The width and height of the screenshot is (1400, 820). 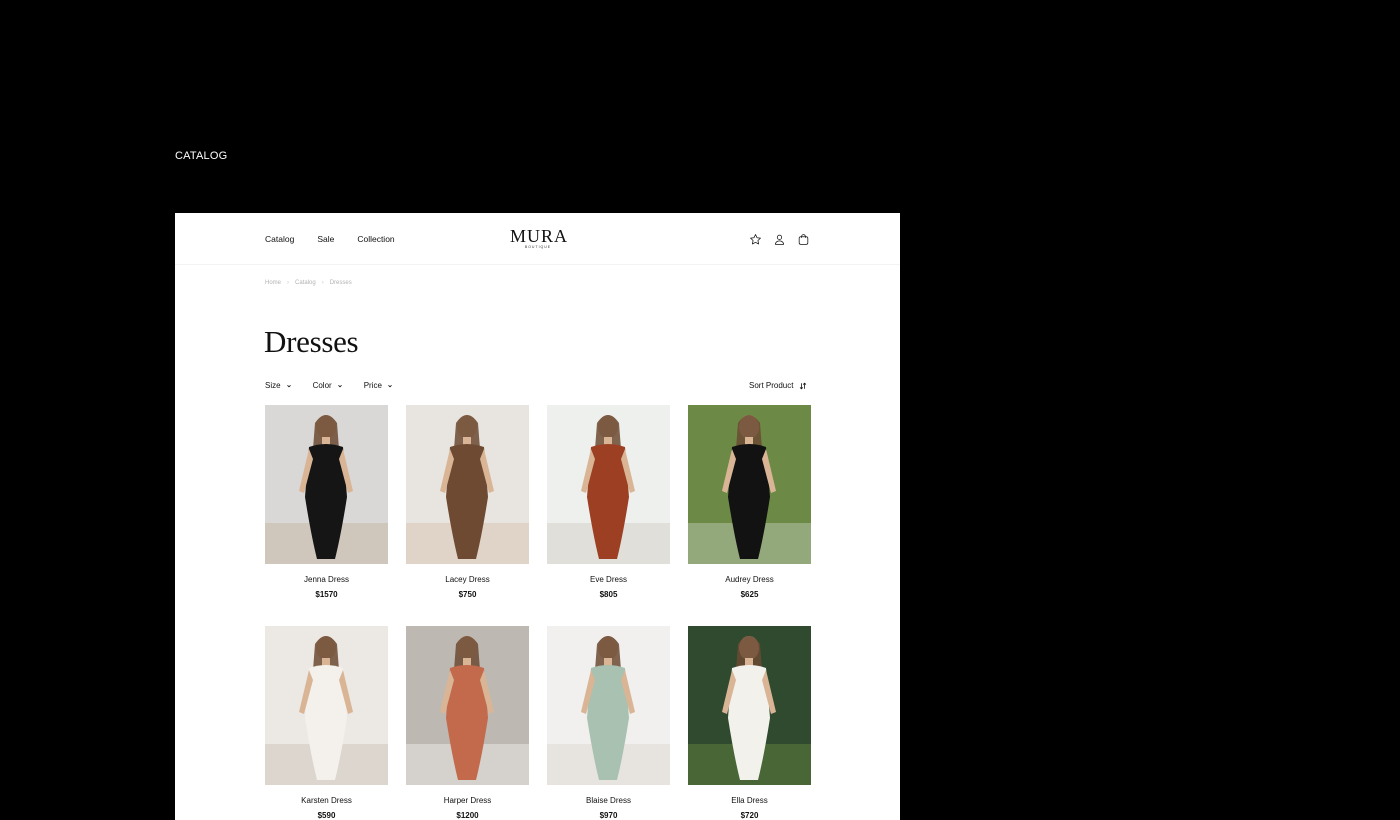 What do you see at coordinates (467, 815) in the screenshot?
I see `product-price: $1200` at bounding box center [467, 815].